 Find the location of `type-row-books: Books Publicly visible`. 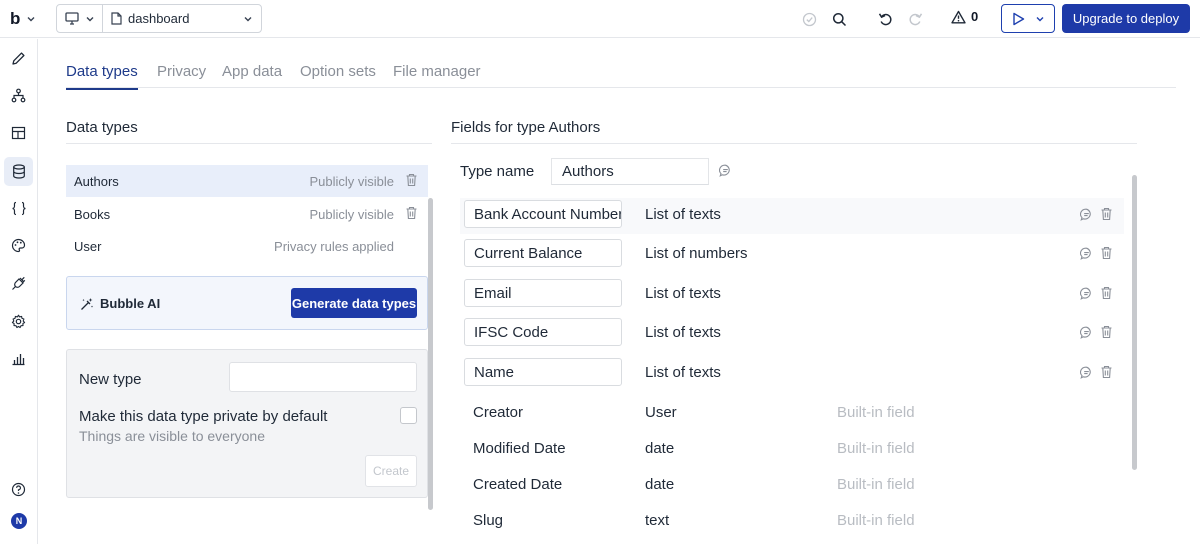

type-row-books: Books Publicly visible is located at coordinates (247, 214).